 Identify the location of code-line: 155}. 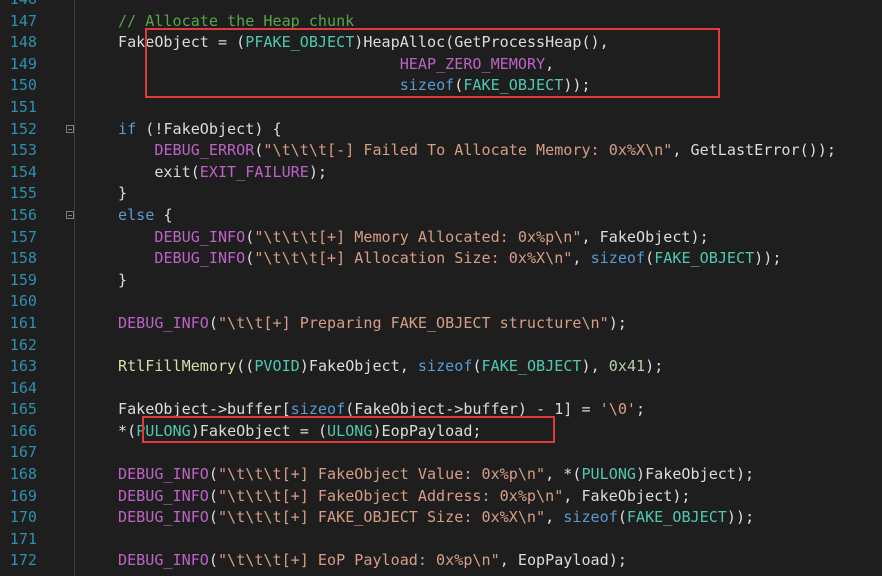
(441, 194).